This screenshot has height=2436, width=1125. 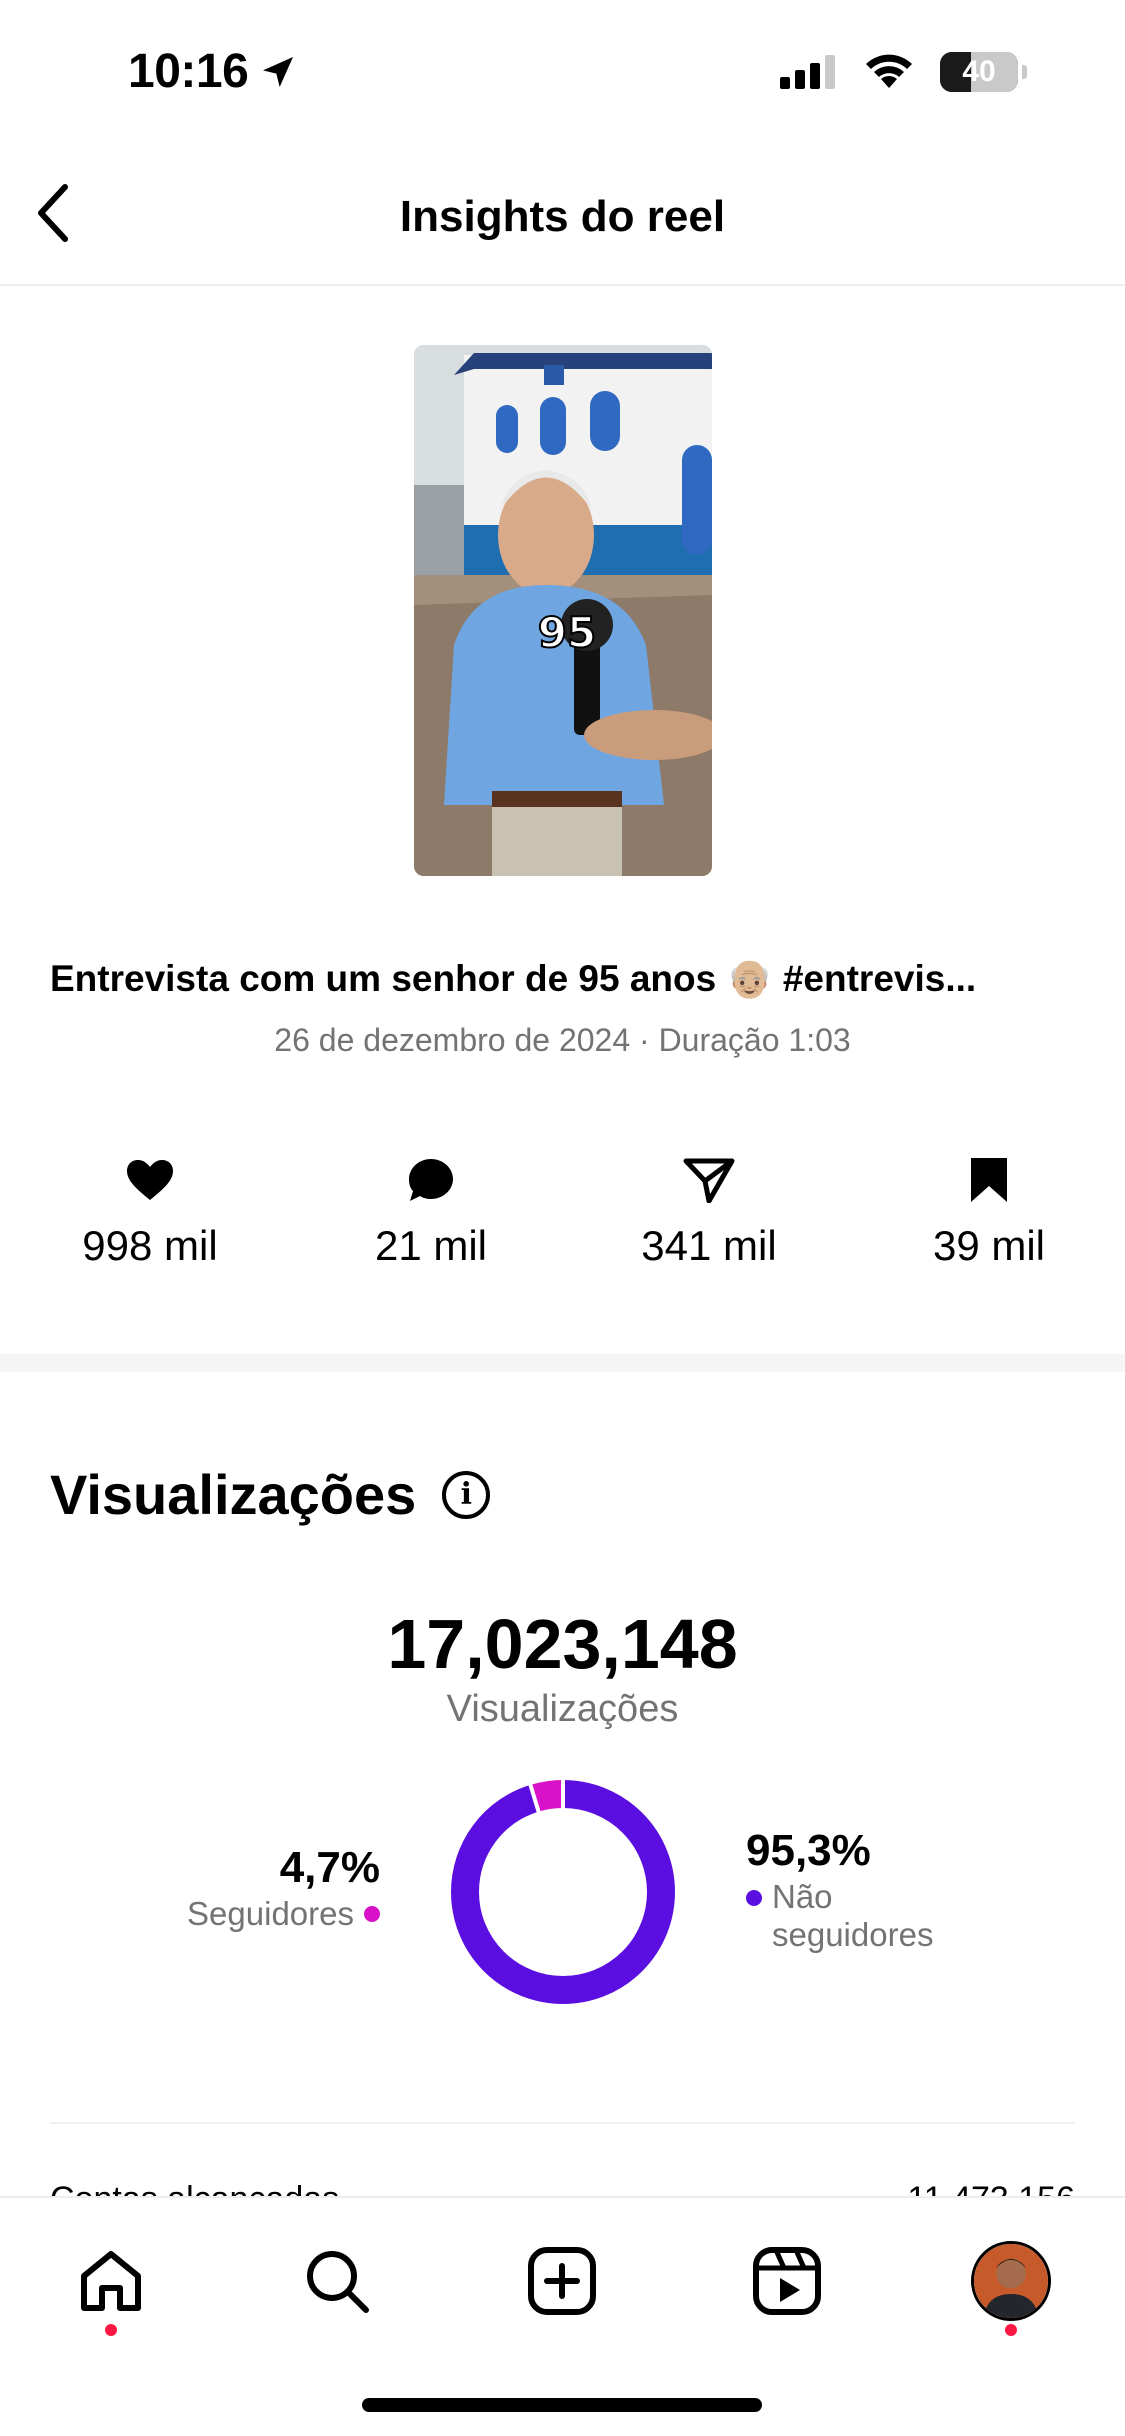 I want to click on profile-avatar, so click(x=1011, y=2281).